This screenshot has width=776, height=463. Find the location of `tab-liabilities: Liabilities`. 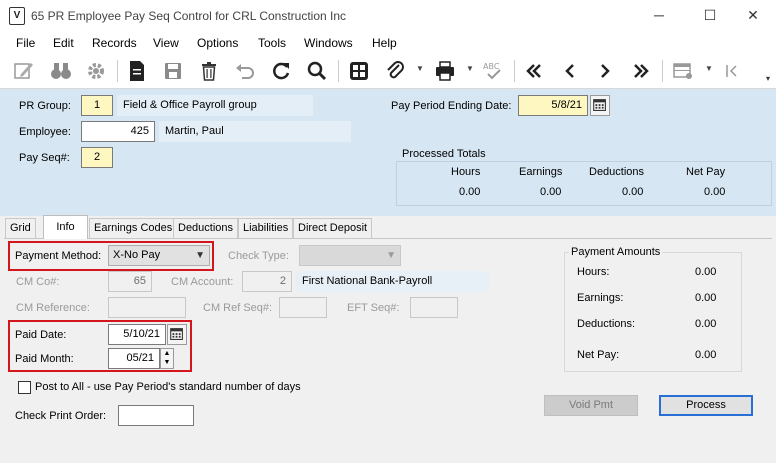

tab-liabilities: Liabilities is located at coordinates (266, 228).